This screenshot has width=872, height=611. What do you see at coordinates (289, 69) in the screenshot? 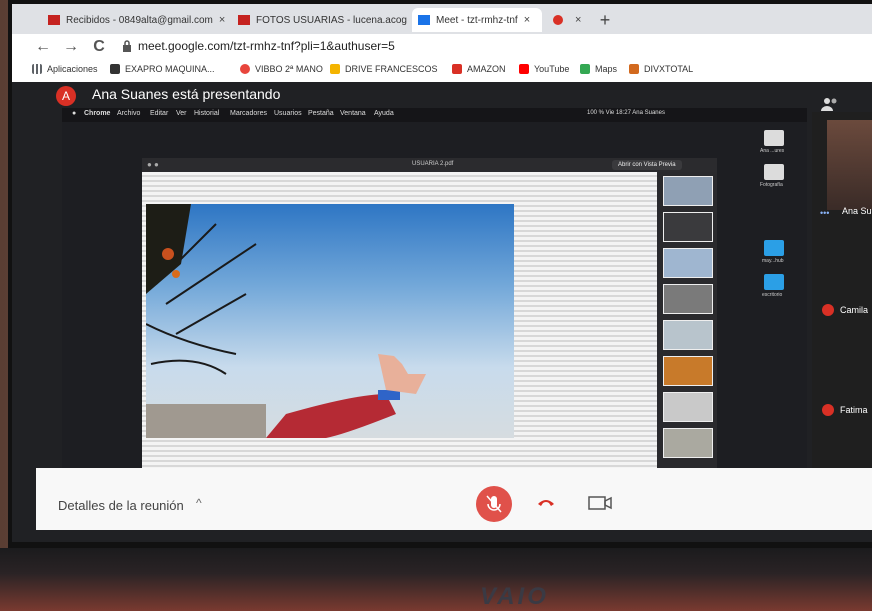
I see `bookmark-label: VIBBO 2ª MANO` at bounding box center [289, 69].